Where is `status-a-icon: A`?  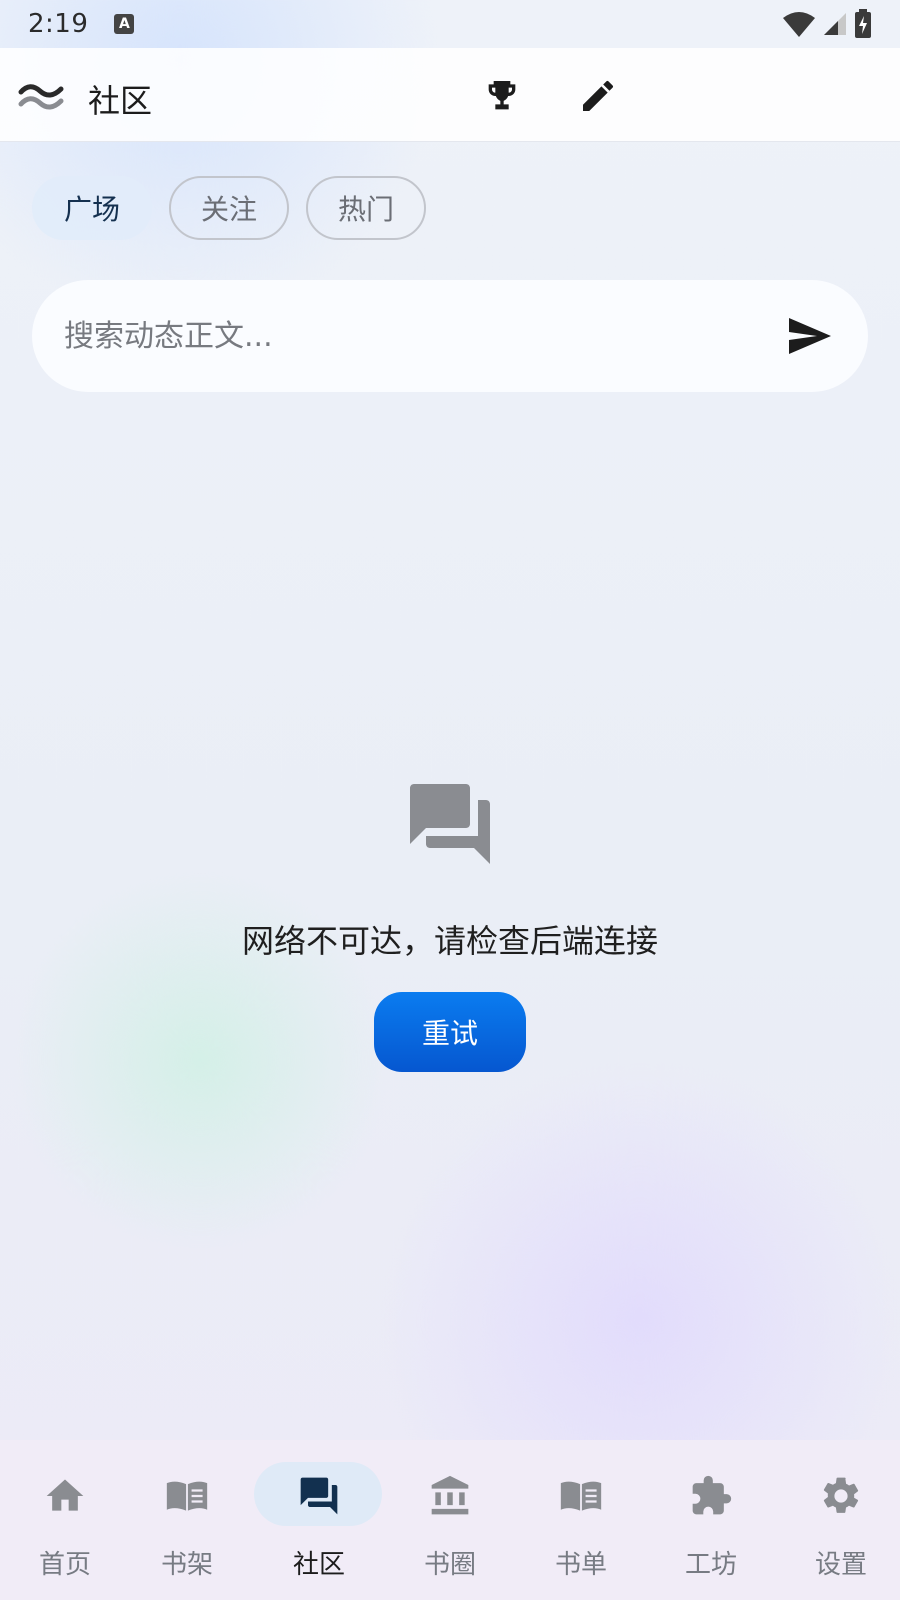
status-a-icon: A is located at coordinates (124, 24).